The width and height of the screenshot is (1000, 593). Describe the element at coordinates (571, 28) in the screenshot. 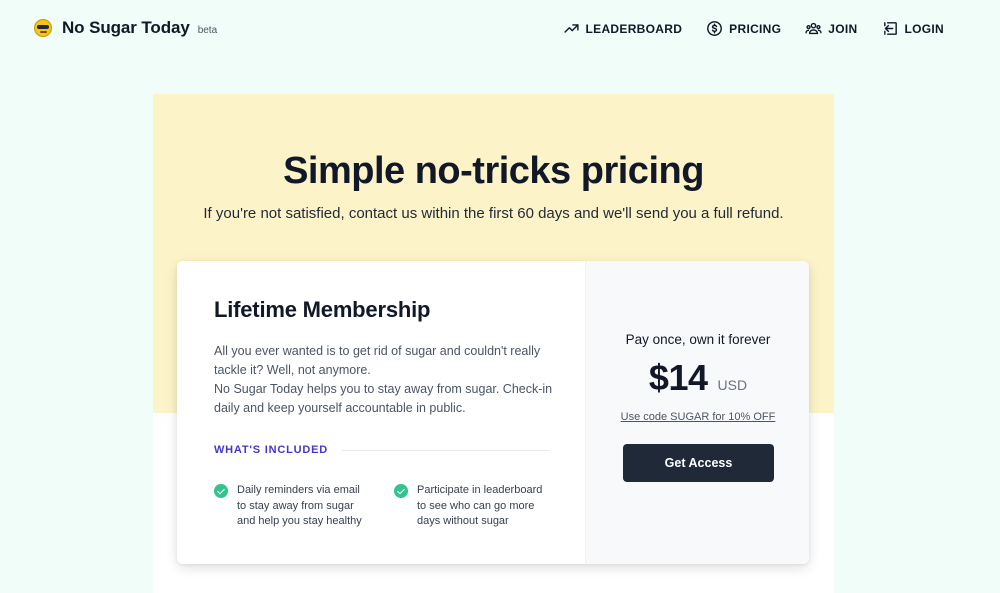

I see `trending-up-icon` at that location.